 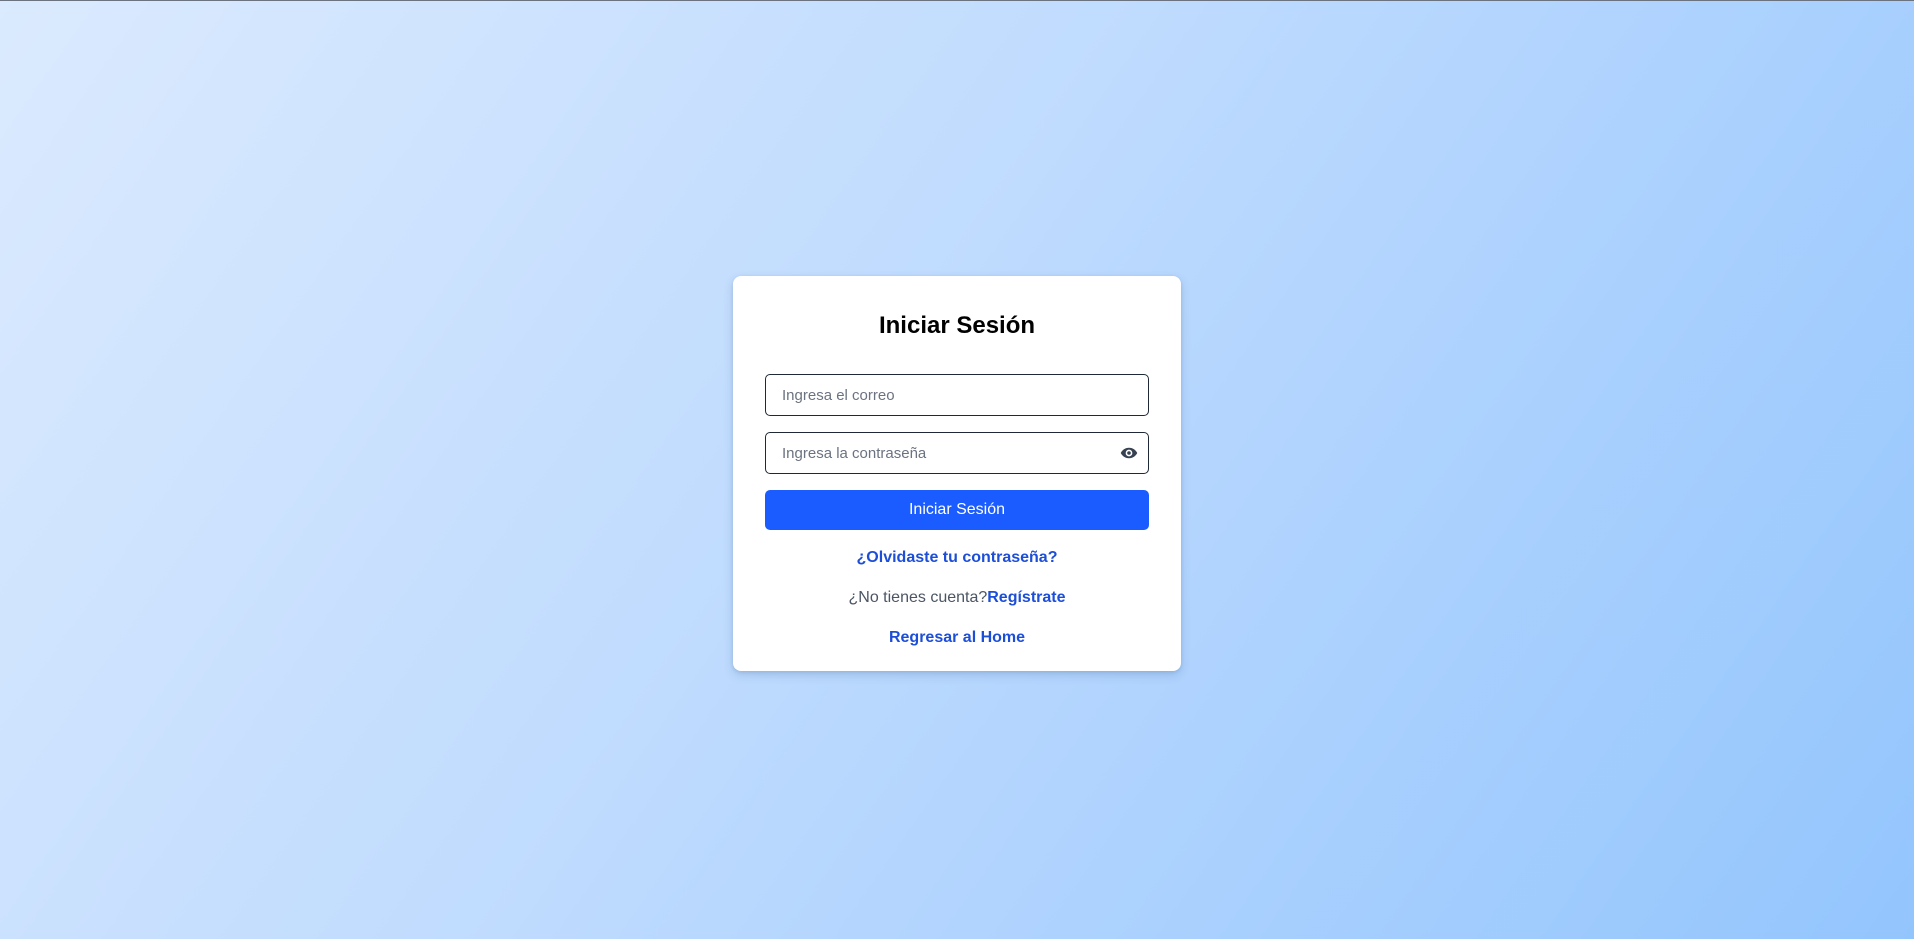 What do you see at coordinates (918, 597) in the screenshot?
I see `no-account-text: ¿No tienes cuenta?` at bounding box center [918, 597].